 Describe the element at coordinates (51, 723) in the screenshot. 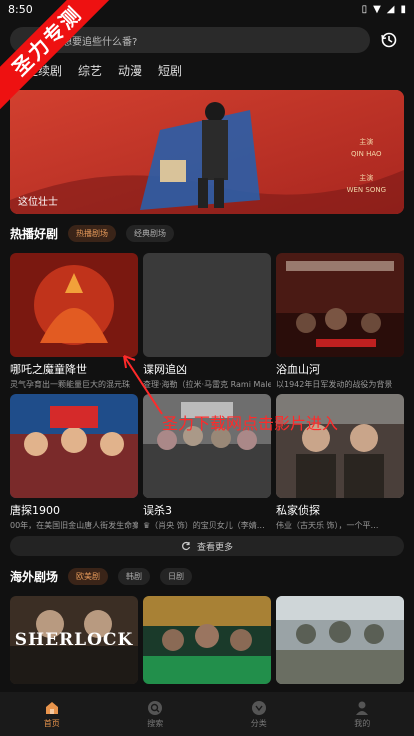

I see `nav-label: 首页` at that location.